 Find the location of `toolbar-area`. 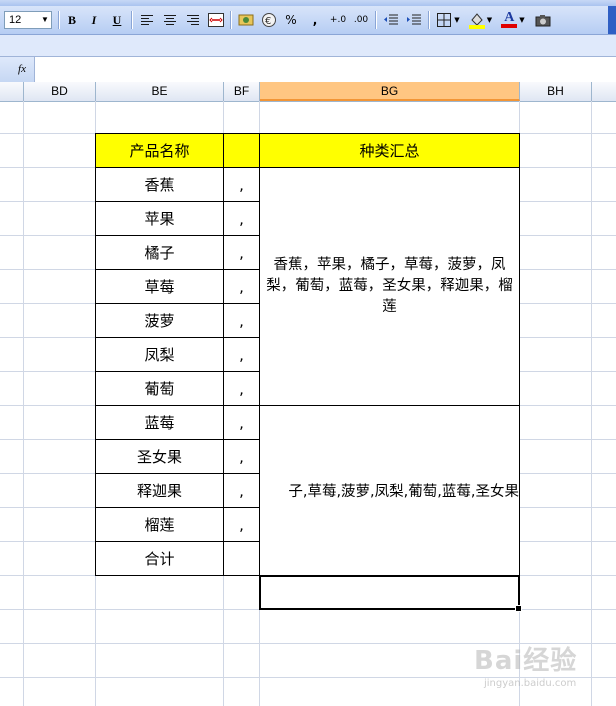

toolbar-area is located at coordinates (308, 45).